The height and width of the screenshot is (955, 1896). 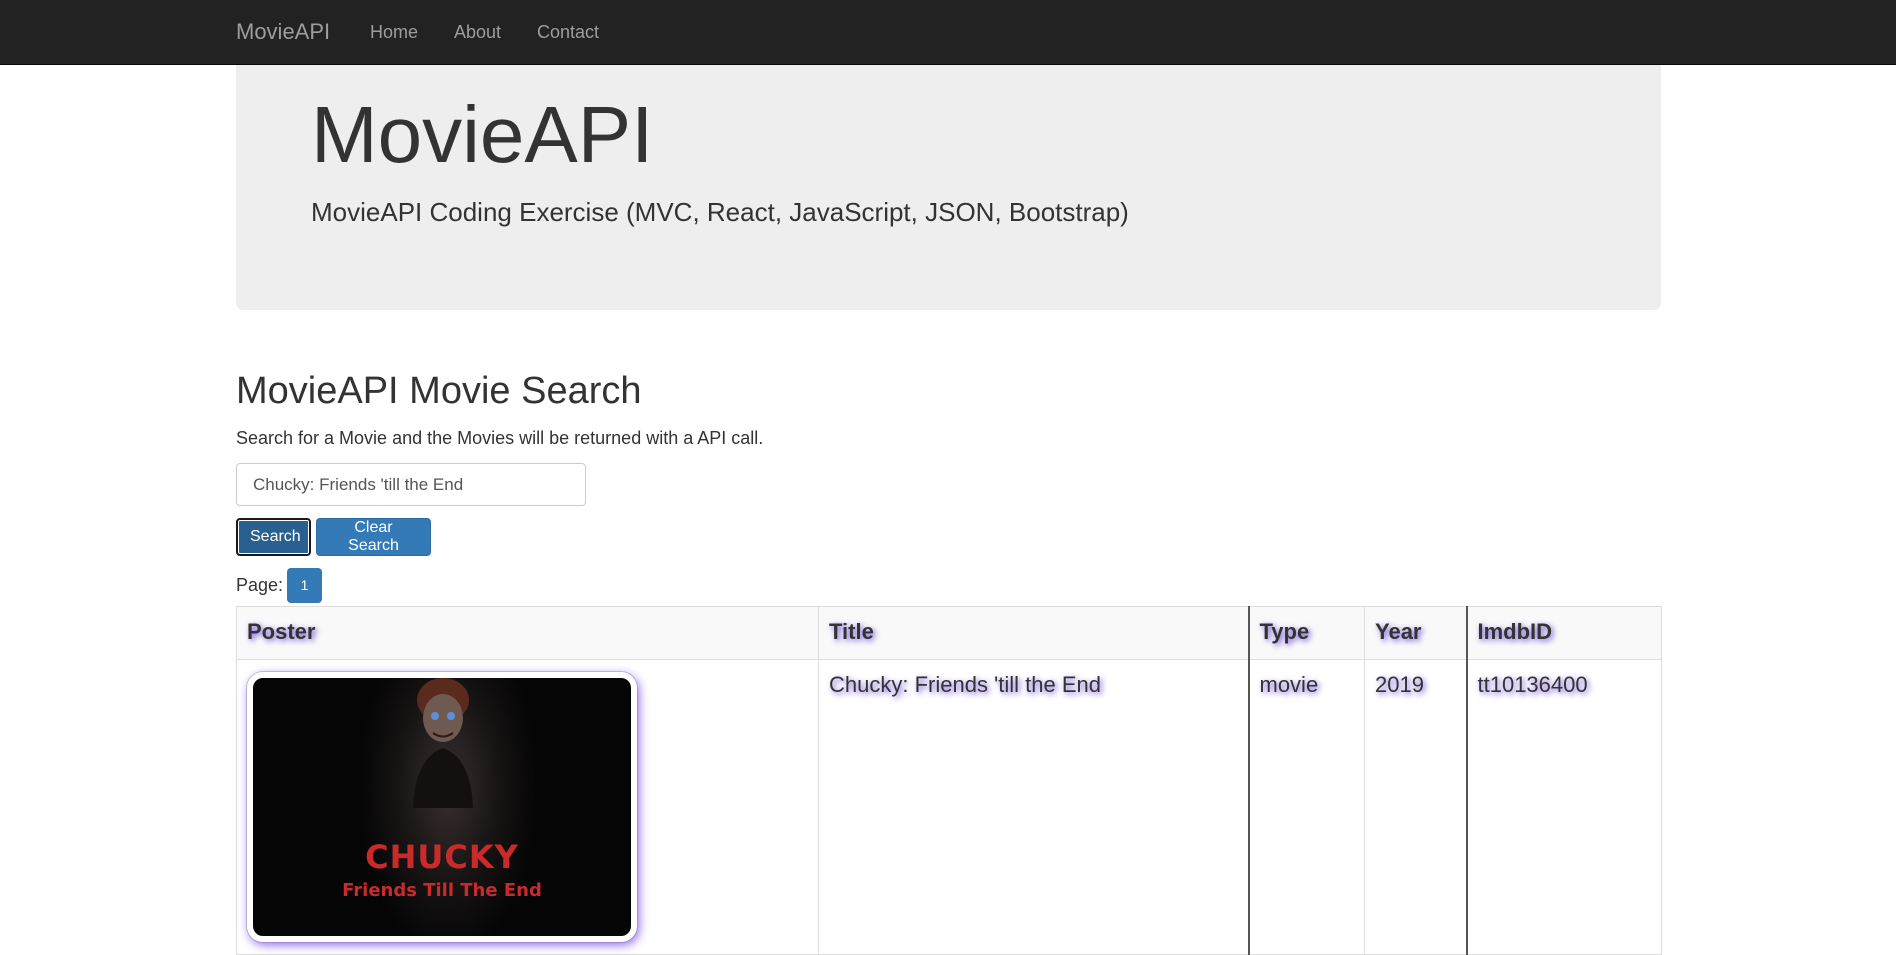 What do you see at coordinates (260, 585) in the screenshot?
I see `page-label: Page:` at bounding box center [260, 585].